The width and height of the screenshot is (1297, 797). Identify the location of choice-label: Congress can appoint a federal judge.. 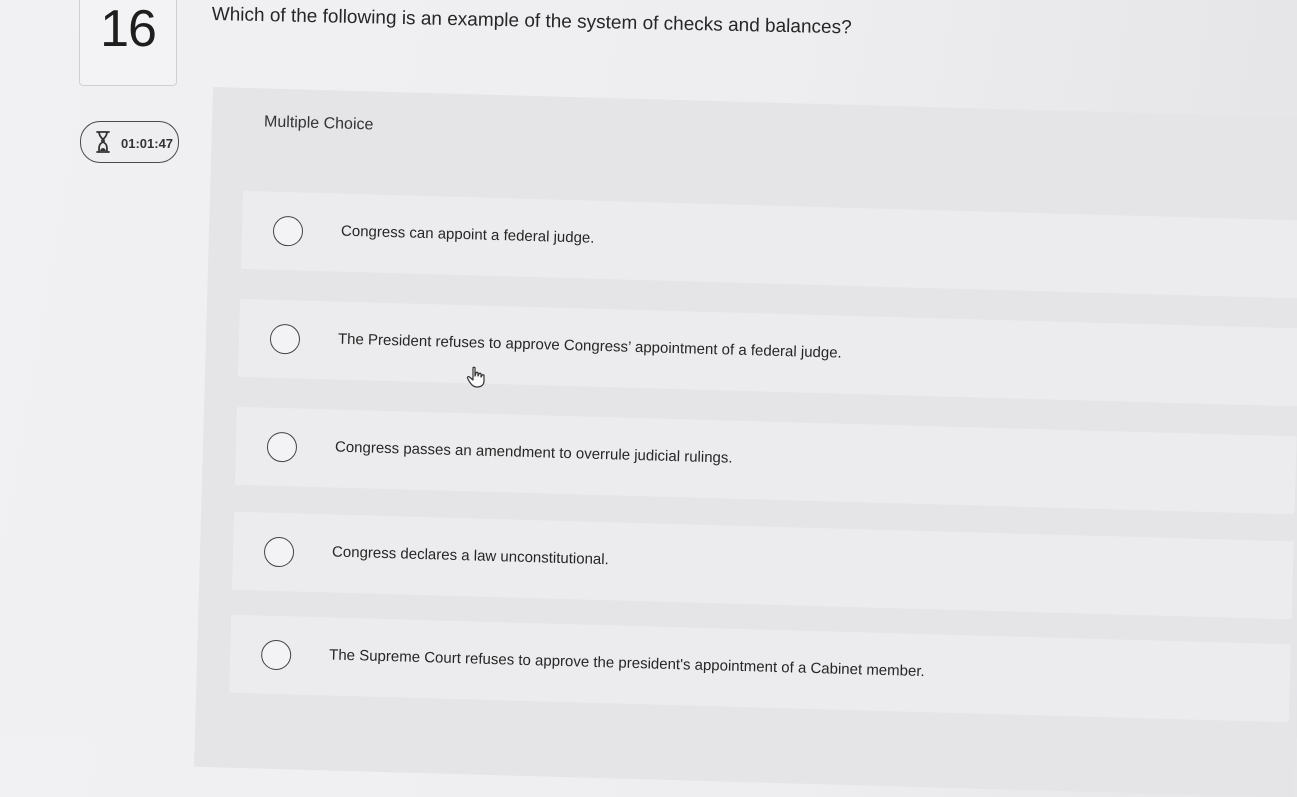
(468, 235).